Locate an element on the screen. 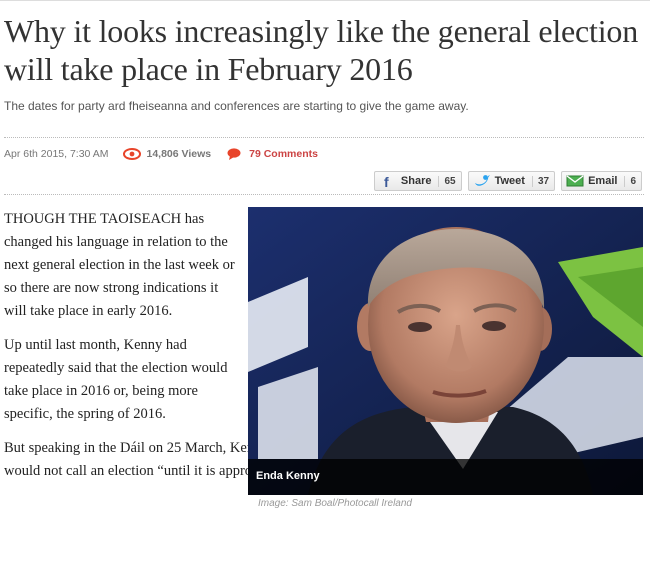 This screenshot has width=650, height=566. facebook-share-button: f Share 65 is located at coordinates (417, 181).